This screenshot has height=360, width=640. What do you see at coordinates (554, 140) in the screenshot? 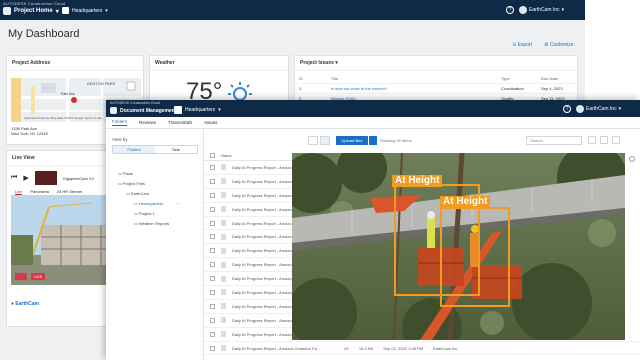
I see `search-input: Search` at bounding box center [554, 140].